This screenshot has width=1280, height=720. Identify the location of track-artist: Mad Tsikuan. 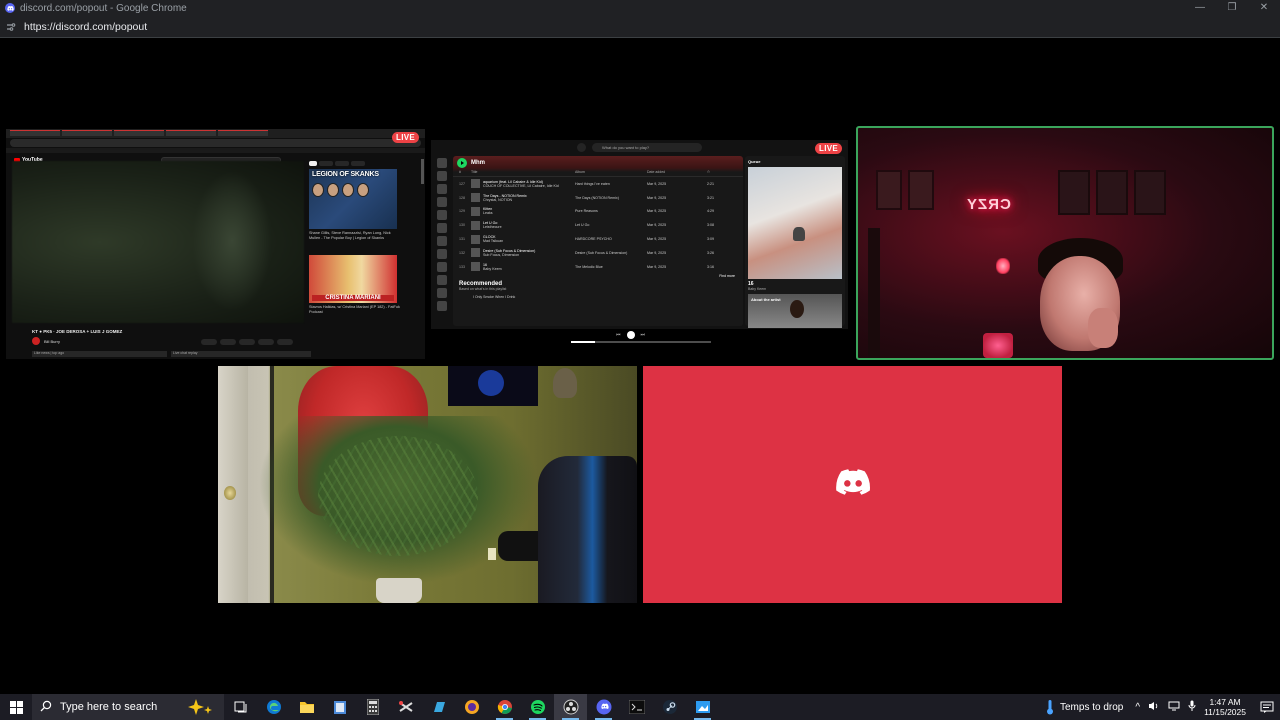
(493, 241).